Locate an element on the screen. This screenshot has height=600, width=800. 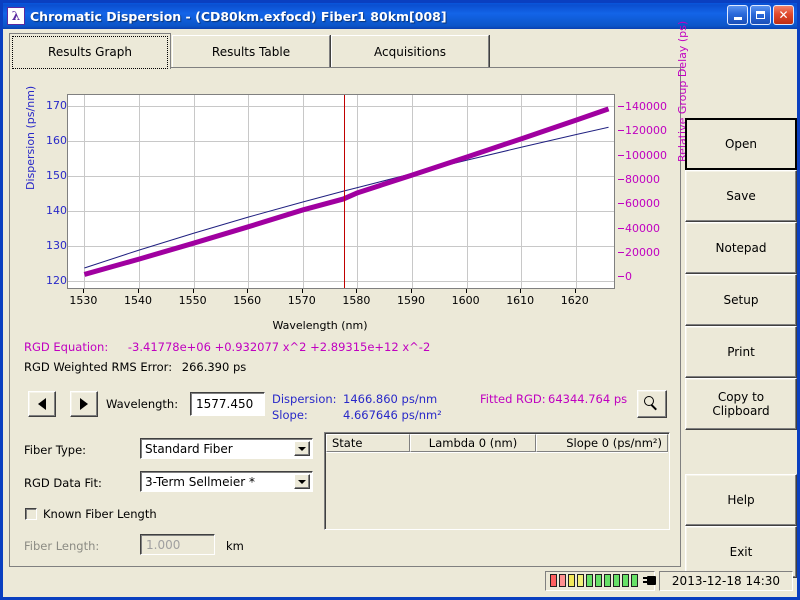
zero-dispersion-table: State Lambda 0 (nm) Slope 0 (ps/nm²) is located at coordinates (497, 481).